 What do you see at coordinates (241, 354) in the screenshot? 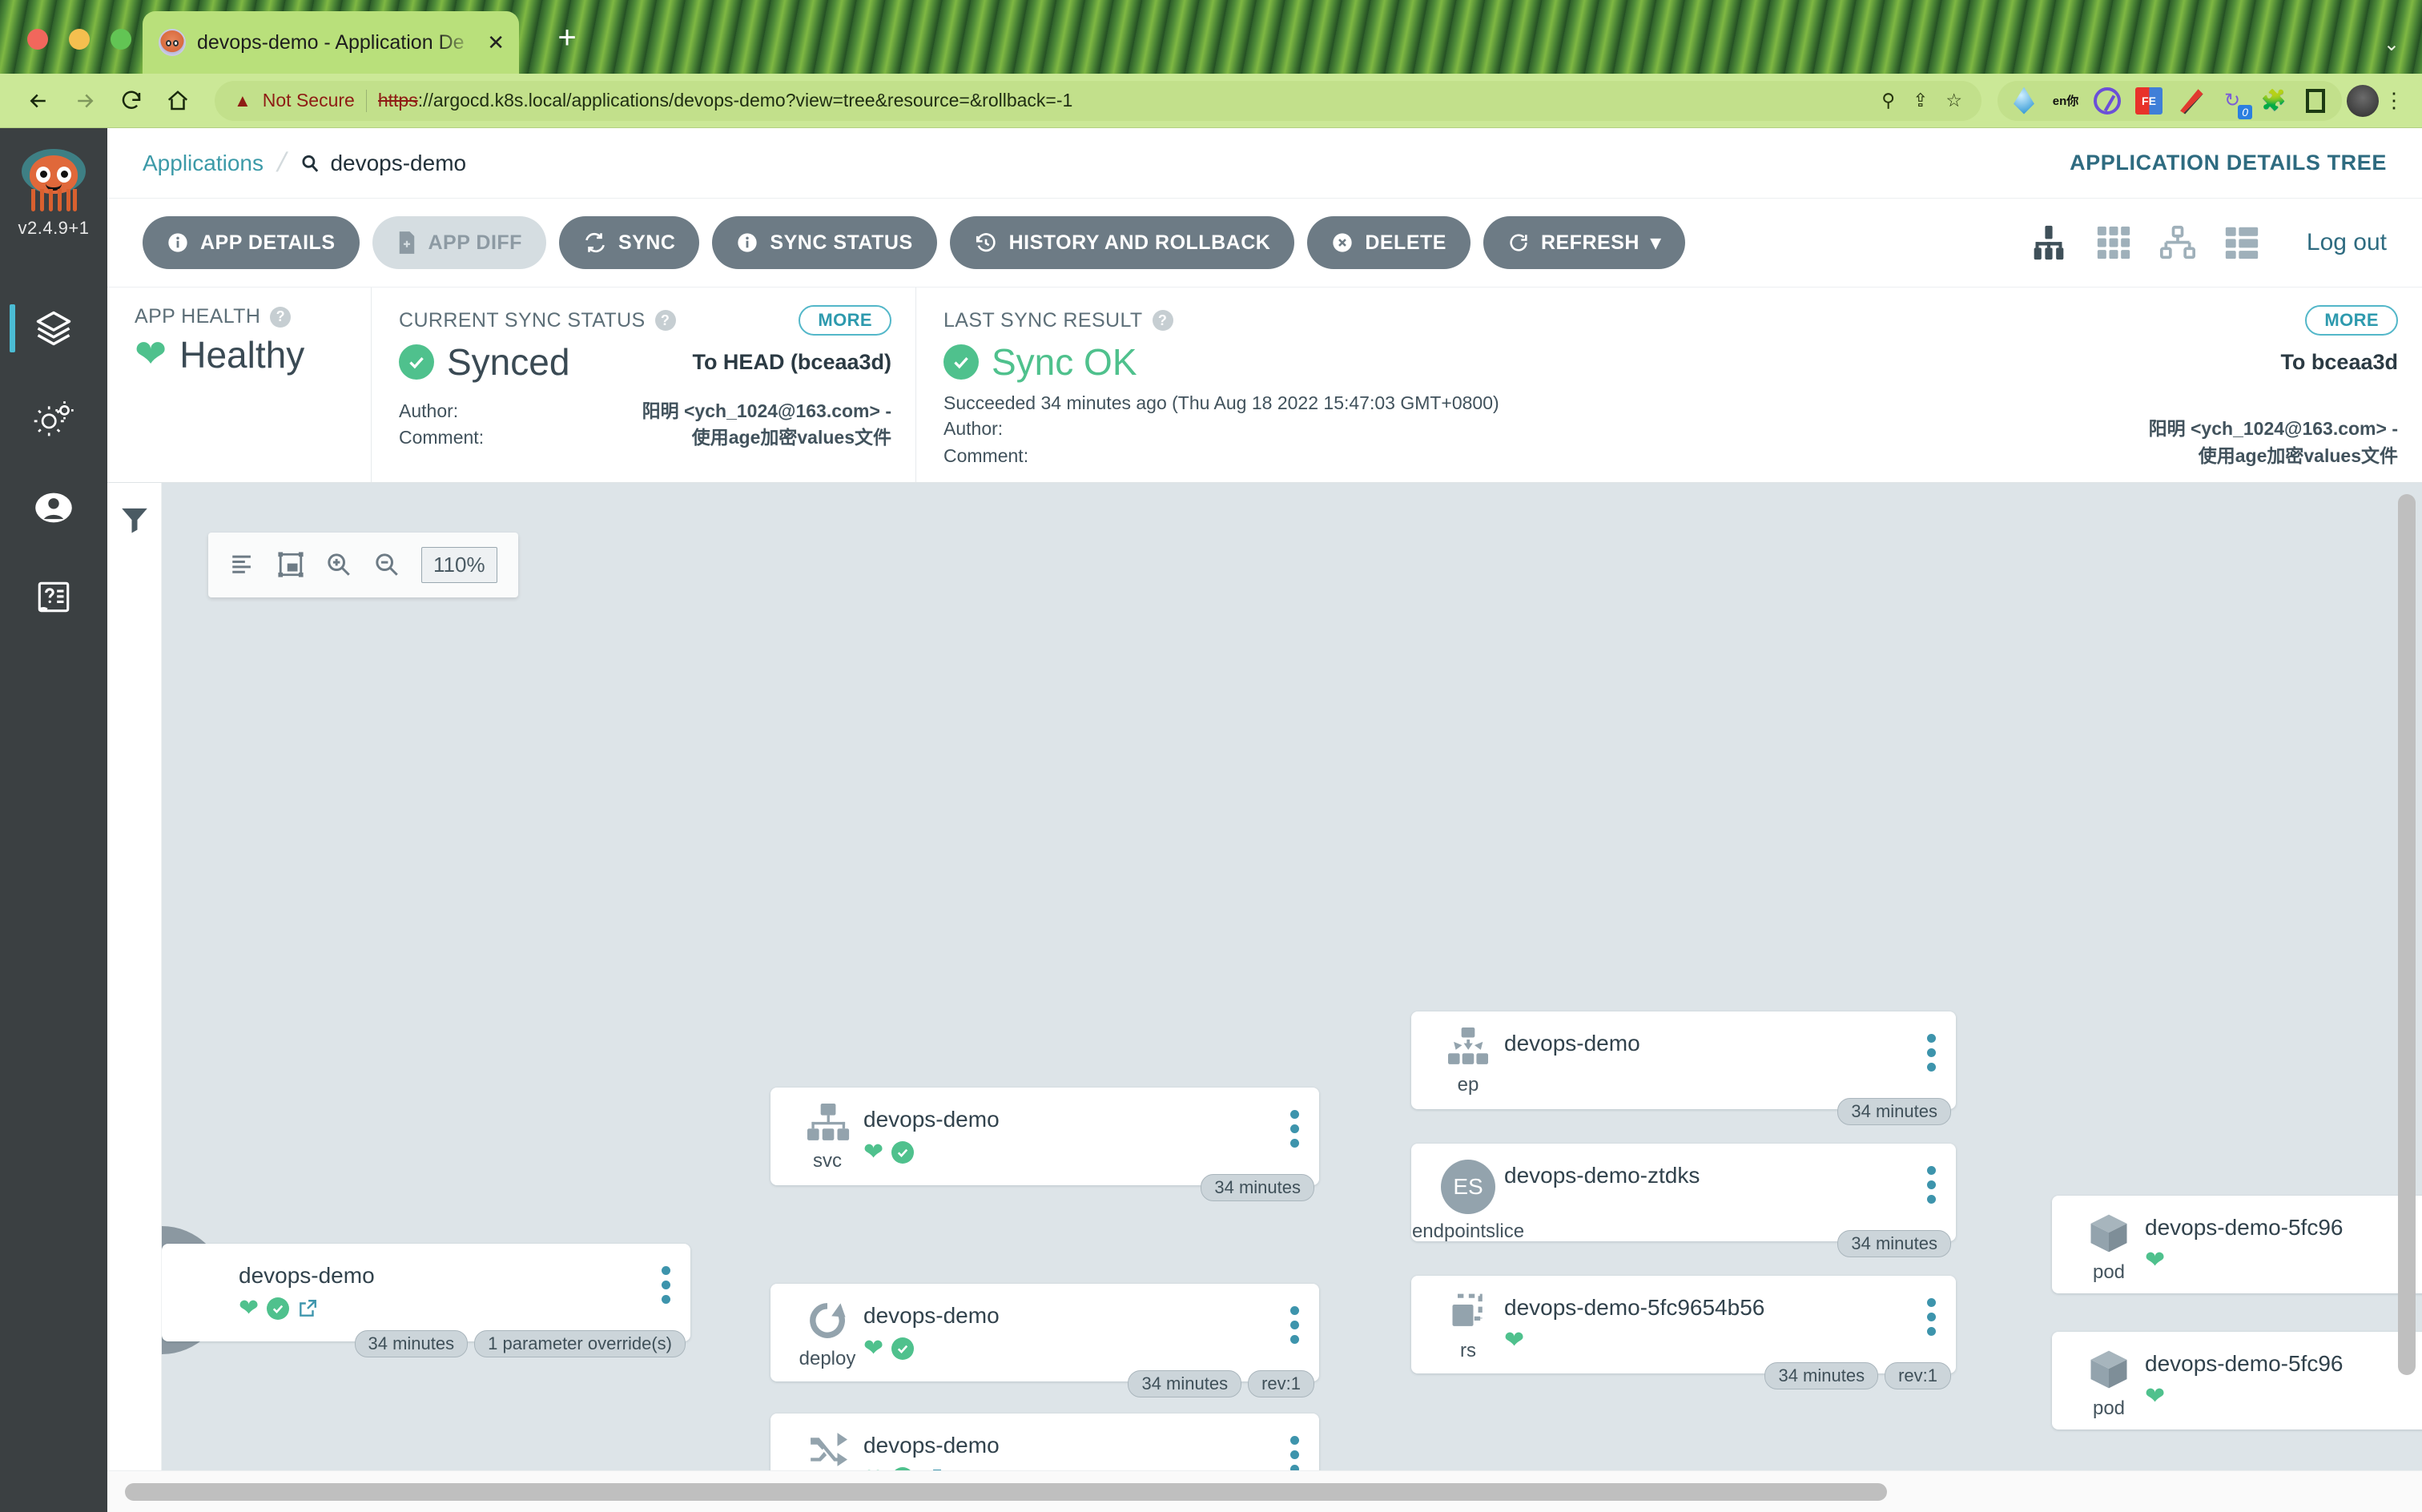
I see `app-health-value-row: ❤ Healthy` at bounding box center [241, 354].